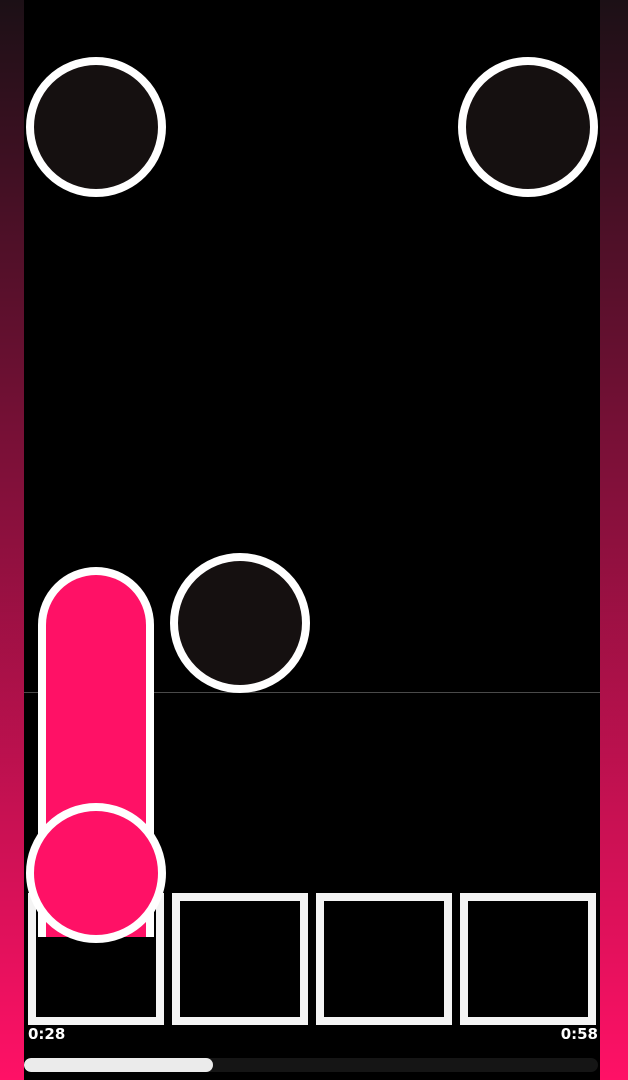 The image size is (628, 1080). Describe the element at coordinates (614, 540) in the screenshot. I see `right-side-gradient` at that location.